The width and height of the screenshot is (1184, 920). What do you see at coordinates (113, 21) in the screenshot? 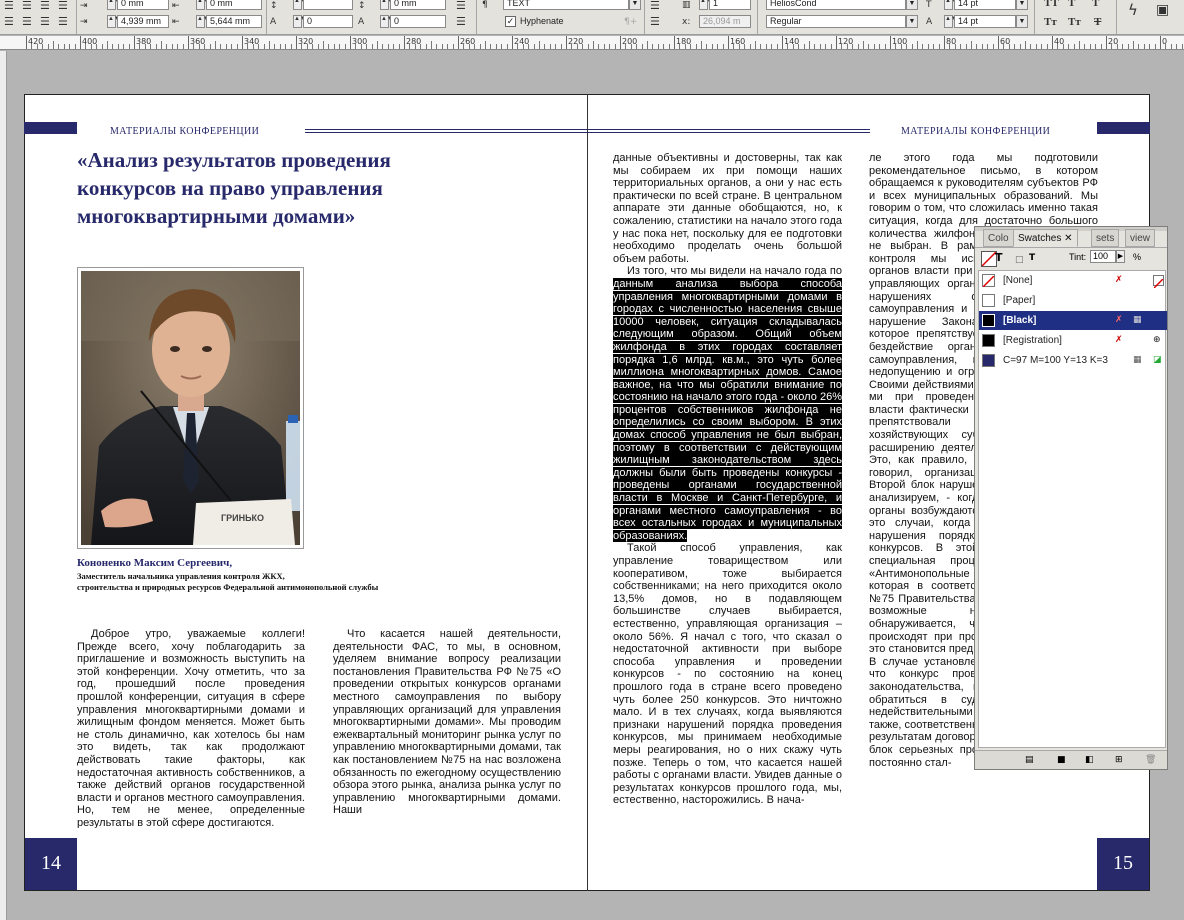
I see `first-line-indent-spinner: ▲▼` at bounding box center [113, 21].